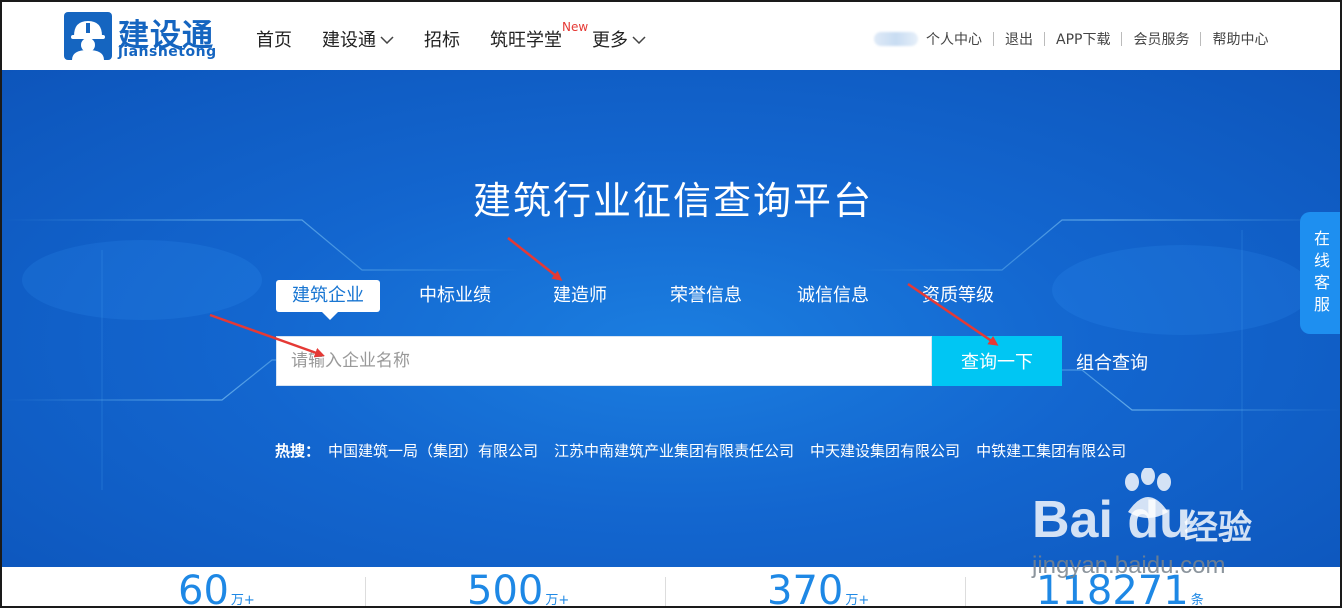 This screenshot has height=608, width=1342. Describe the element at coordinates (1019, 40) in the screenshot. I see `link-logout: 退出` at that location.